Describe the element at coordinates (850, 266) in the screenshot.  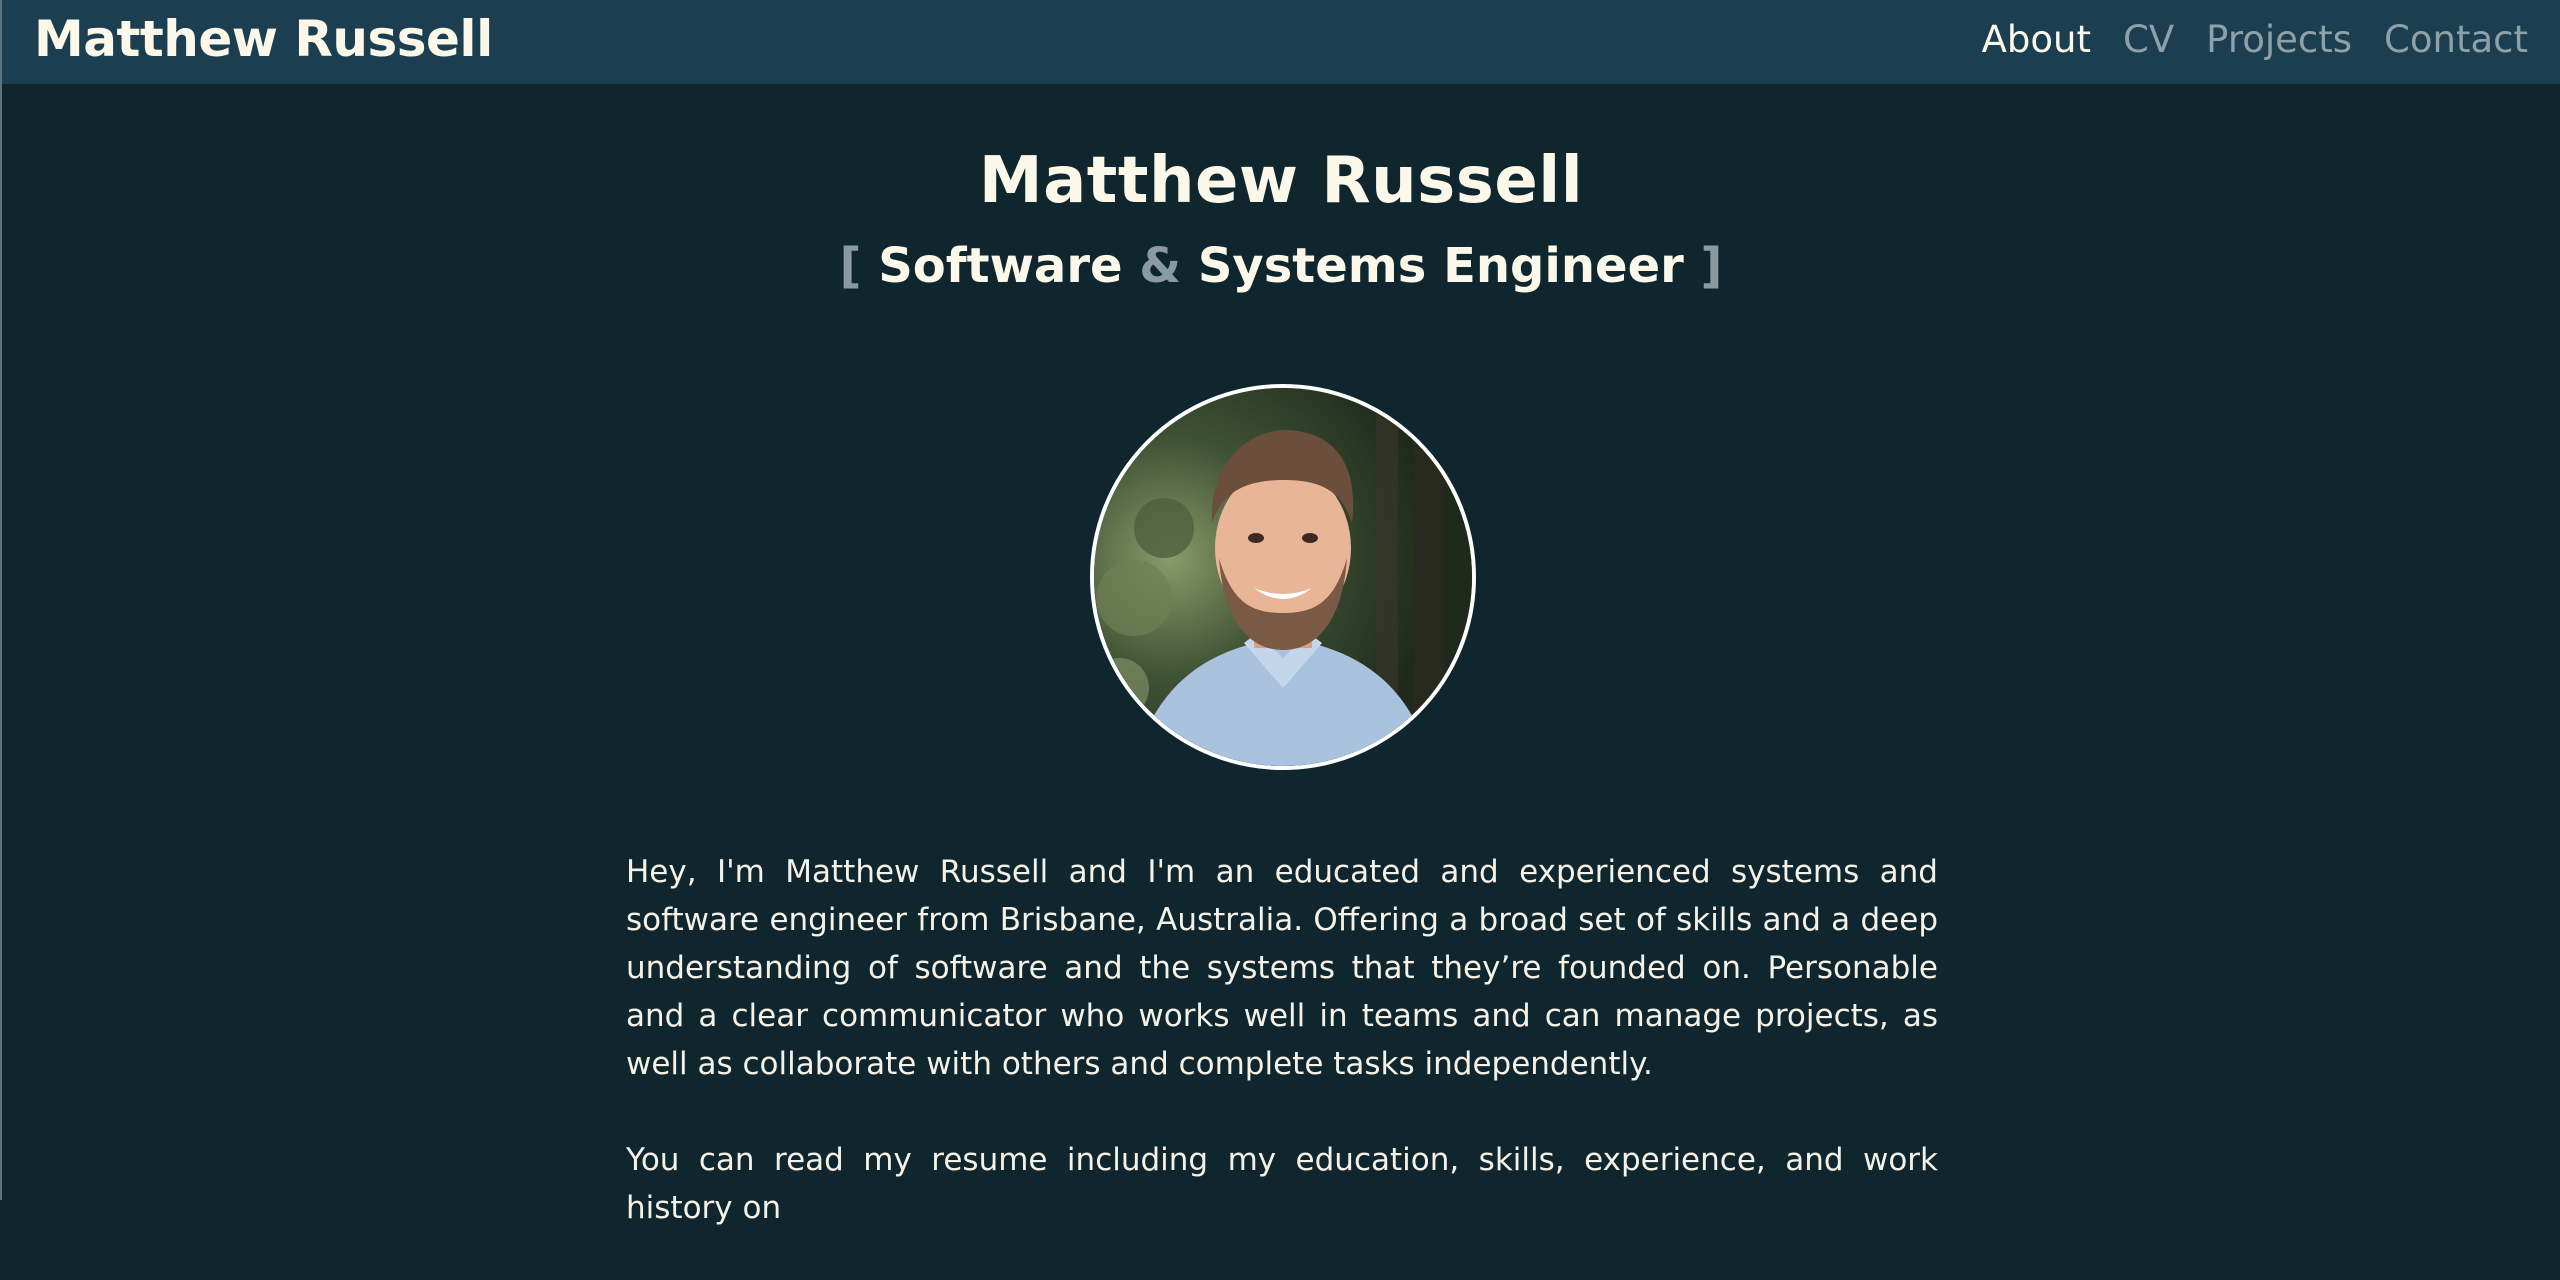
I see `subtitle-open-bracket: [` at that location.